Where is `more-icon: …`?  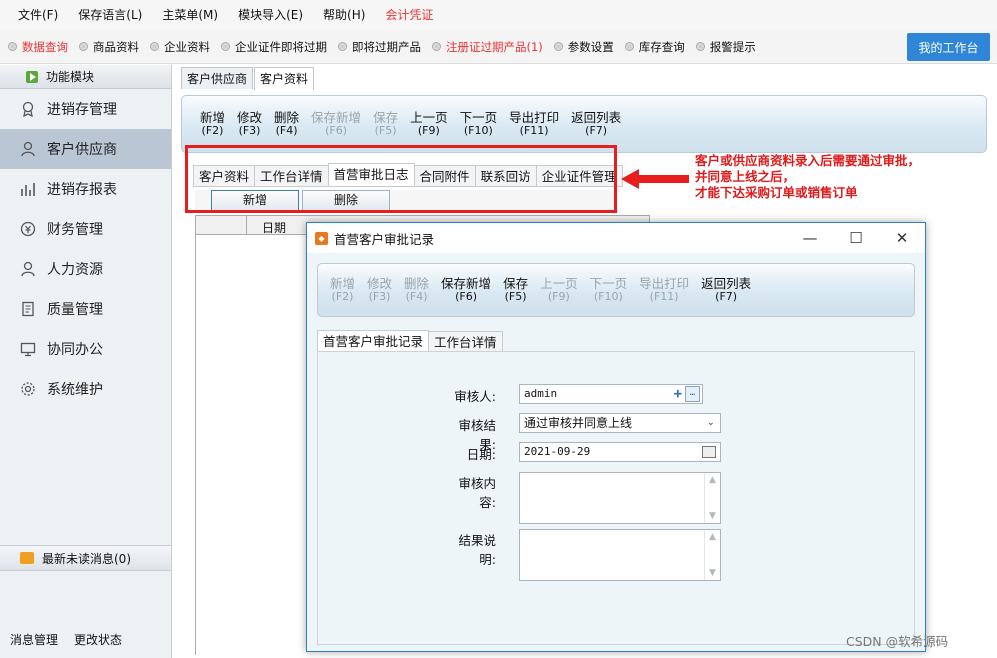 more-icon: … is located at coordinates (692, 394).